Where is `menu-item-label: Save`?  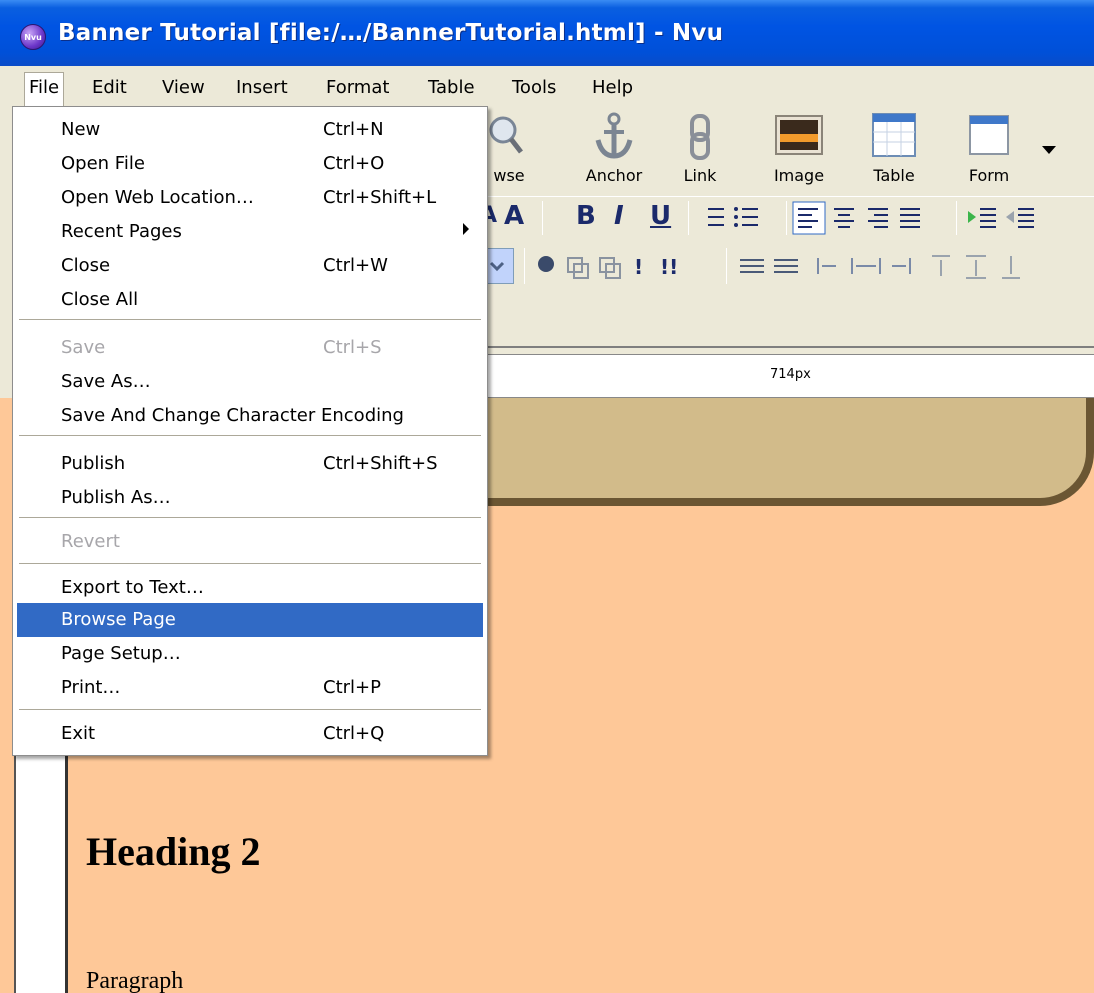 menu-item-label: Save is located at coordinates (83, 347).